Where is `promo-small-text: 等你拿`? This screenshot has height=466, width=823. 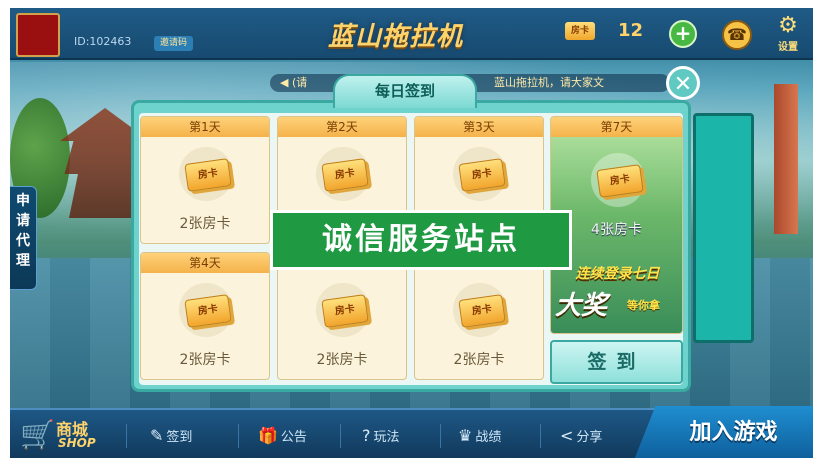 promo-small-text: 等你拿 is located at coordinates (643, 305).